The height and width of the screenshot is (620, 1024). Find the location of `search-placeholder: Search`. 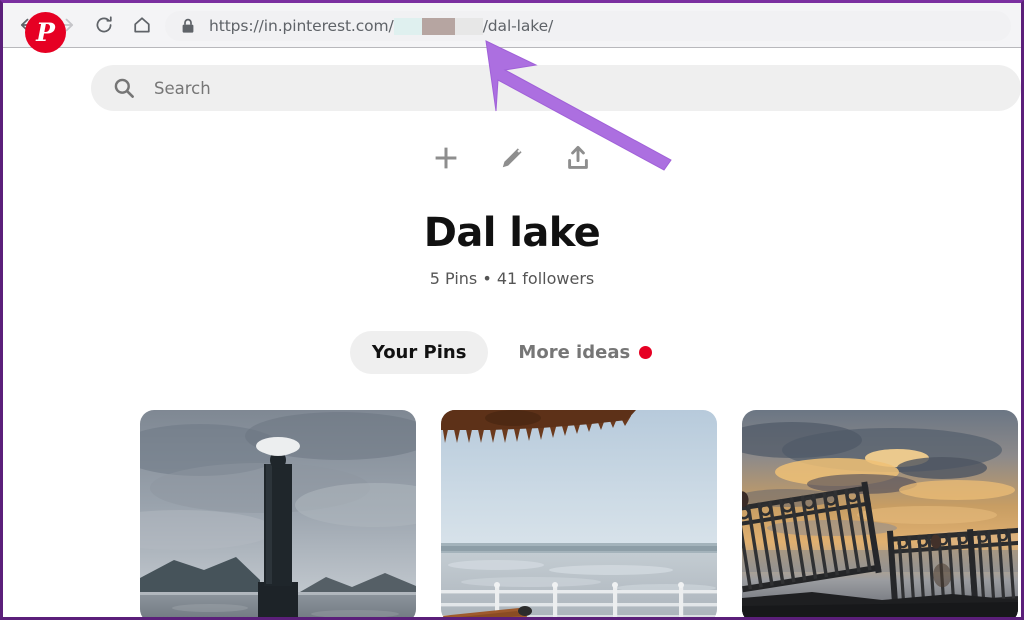

search-placeholder: Search is located at coordinates (182, 88).